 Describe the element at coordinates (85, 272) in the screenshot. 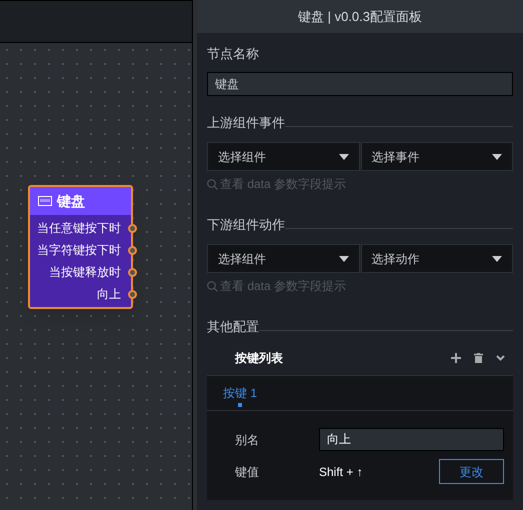

I see `output-label: 当按键释放时` at that location.